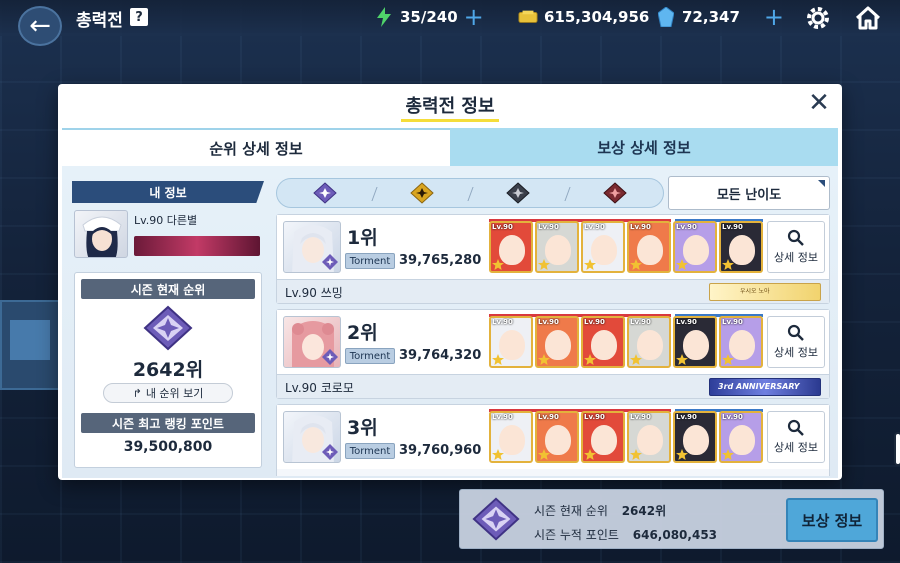 Image resolution: width=900 pixels, height=563 pixels. What do you see at coordinates (99, 21) in the screenshot?
I see `page-title: 총력전` at bounding box center [99, 21].